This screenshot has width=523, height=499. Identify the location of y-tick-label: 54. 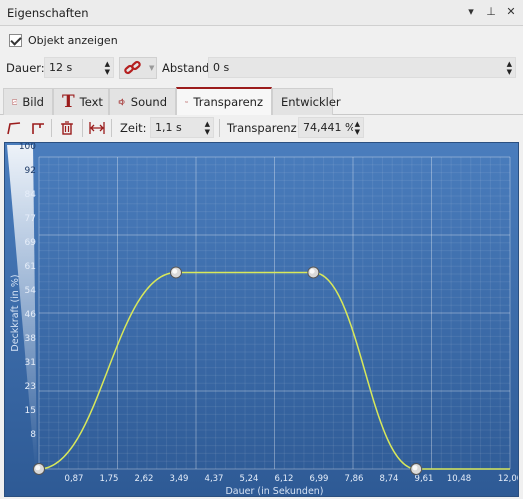
(31, 291).